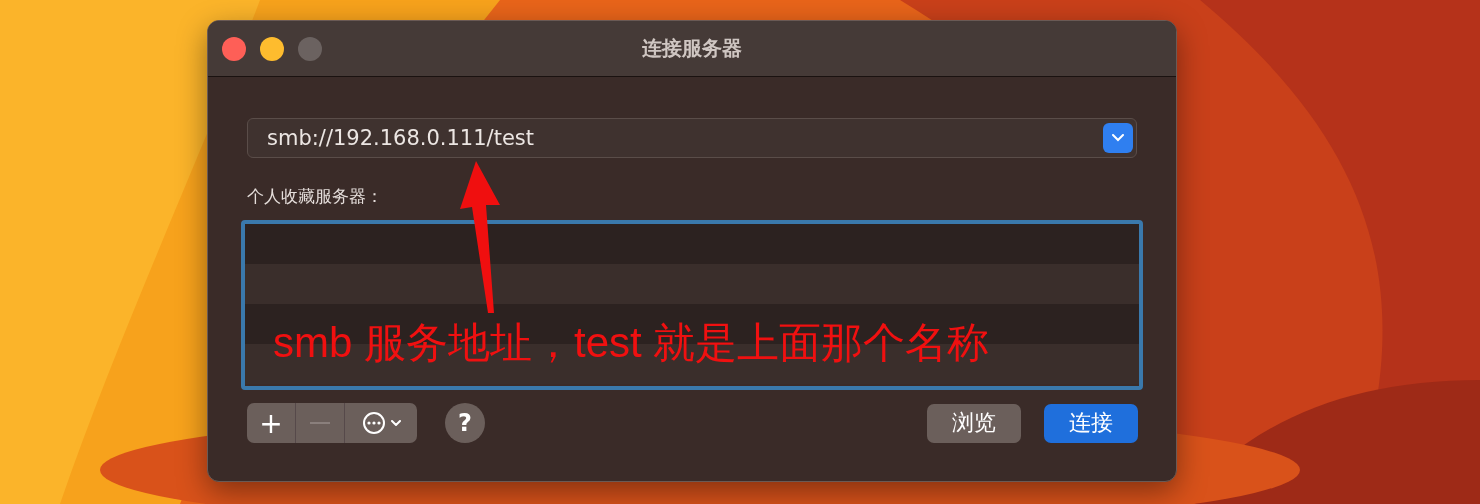 The image size is (1480, 504). Describe the element at coordinates (974, 423) in the screenshot. I see `browse-button: 浏览` at that location.